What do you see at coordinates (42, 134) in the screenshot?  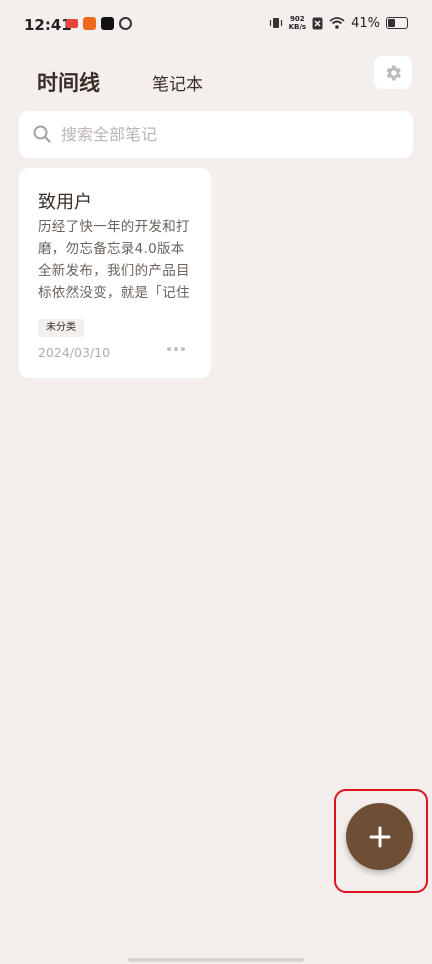 I see `search-icon` at bounding box center [42, 134].